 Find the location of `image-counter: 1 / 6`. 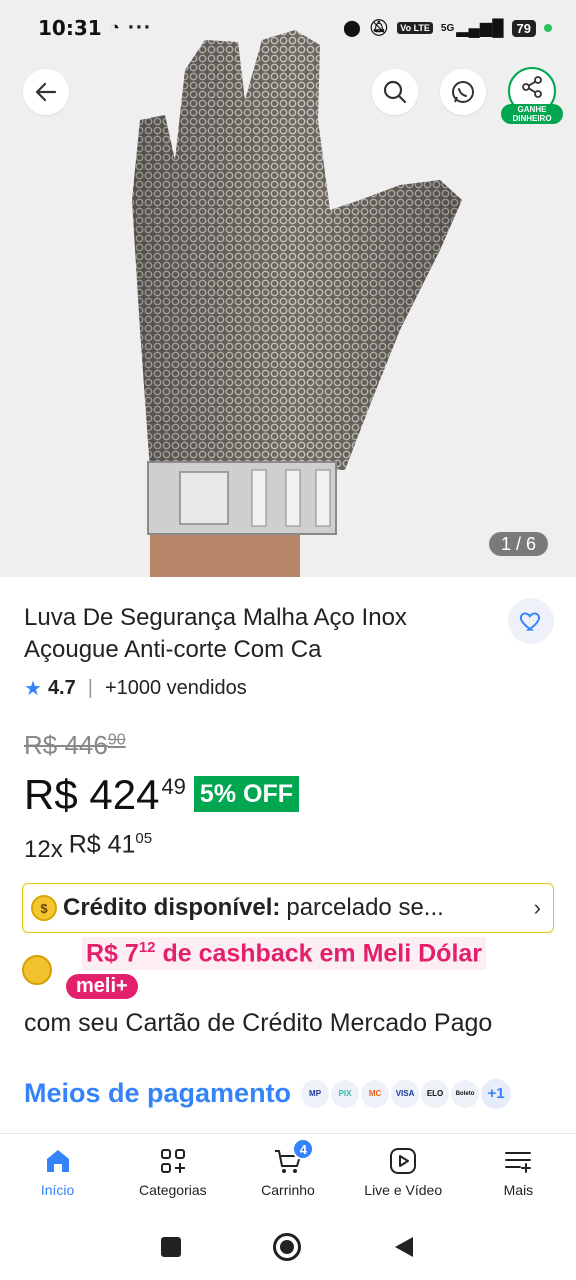

image-counter: 1 / 6 is located at coordinates (519, 544).